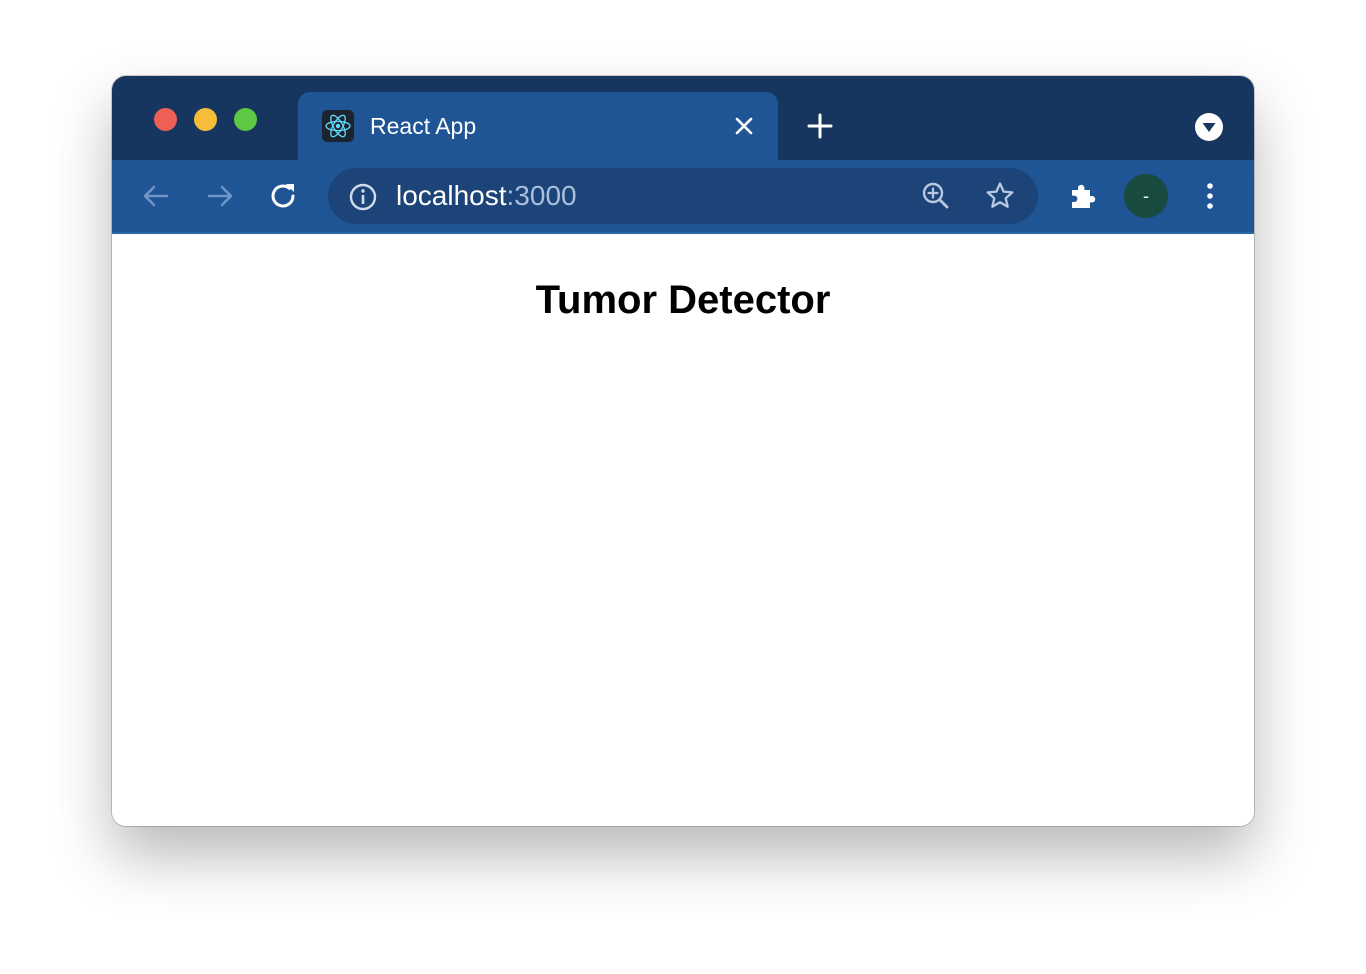 This screenshot has height=974, width=1366. Describe the element at coordinates (363, 197) in the screenshot. I see `site-info-icon` at that location.